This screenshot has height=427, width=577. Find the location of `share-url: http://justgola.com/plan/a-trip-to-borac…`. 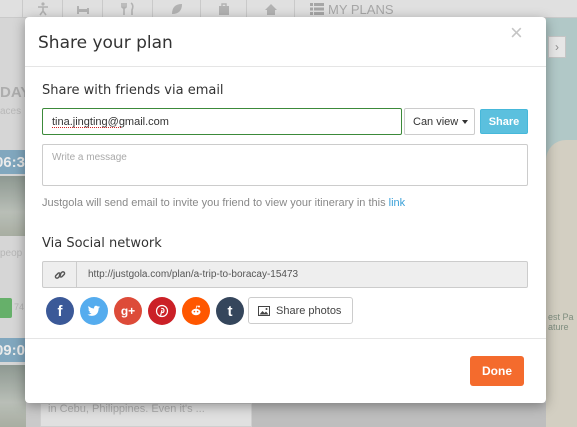

share-url: http://justgola.com/plan/a-trip-to-borac… is located at coordinates (193, 274).